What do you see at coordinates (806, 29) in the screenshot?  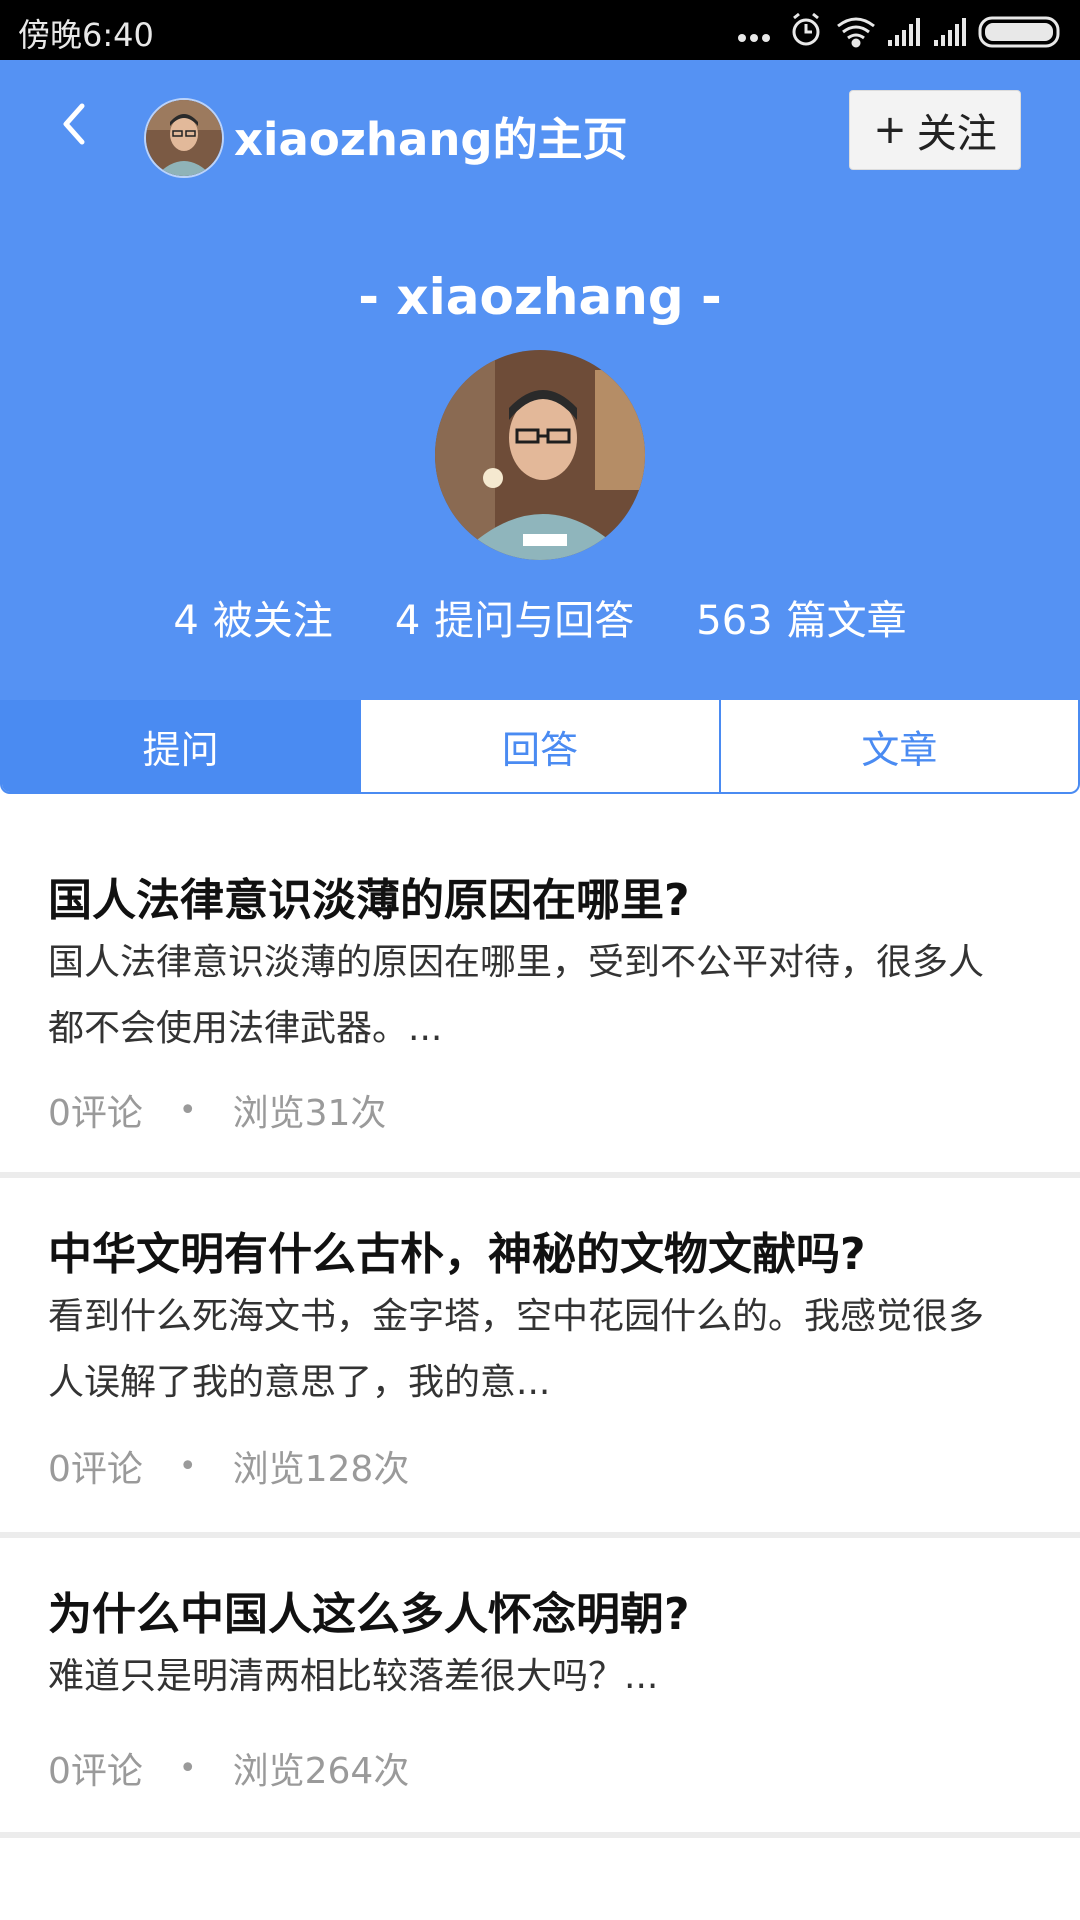 I see `alarm-icon` at bounding box center [806, 29].